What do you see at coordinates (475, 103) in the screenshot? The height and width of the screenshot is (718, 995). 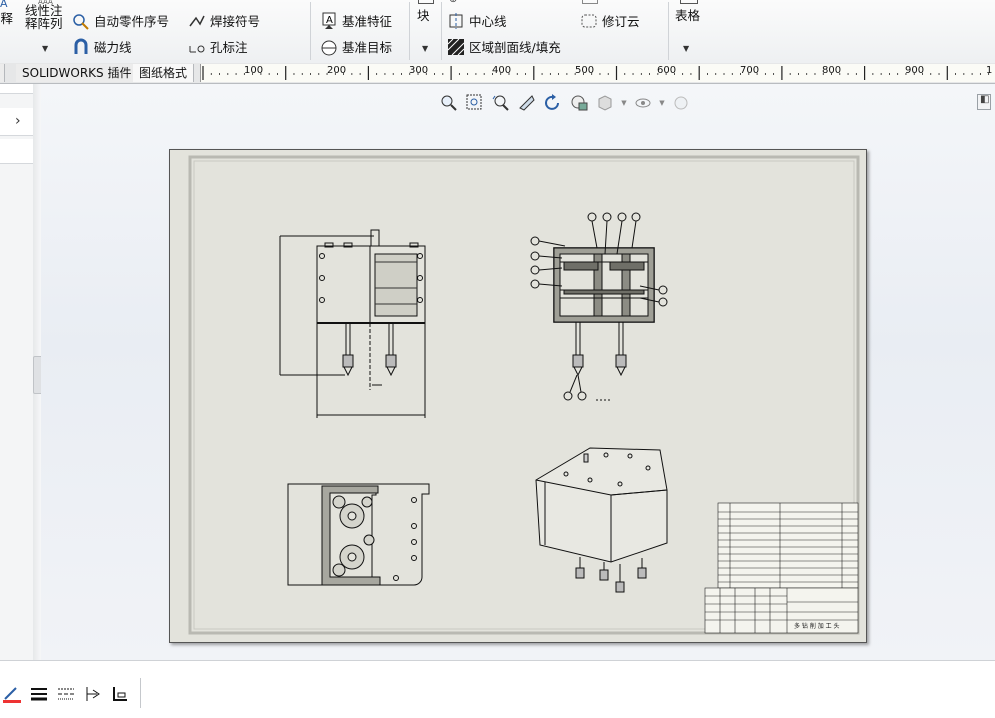 I see `zoom-to-area-icon` at bounding box center [475, 103].